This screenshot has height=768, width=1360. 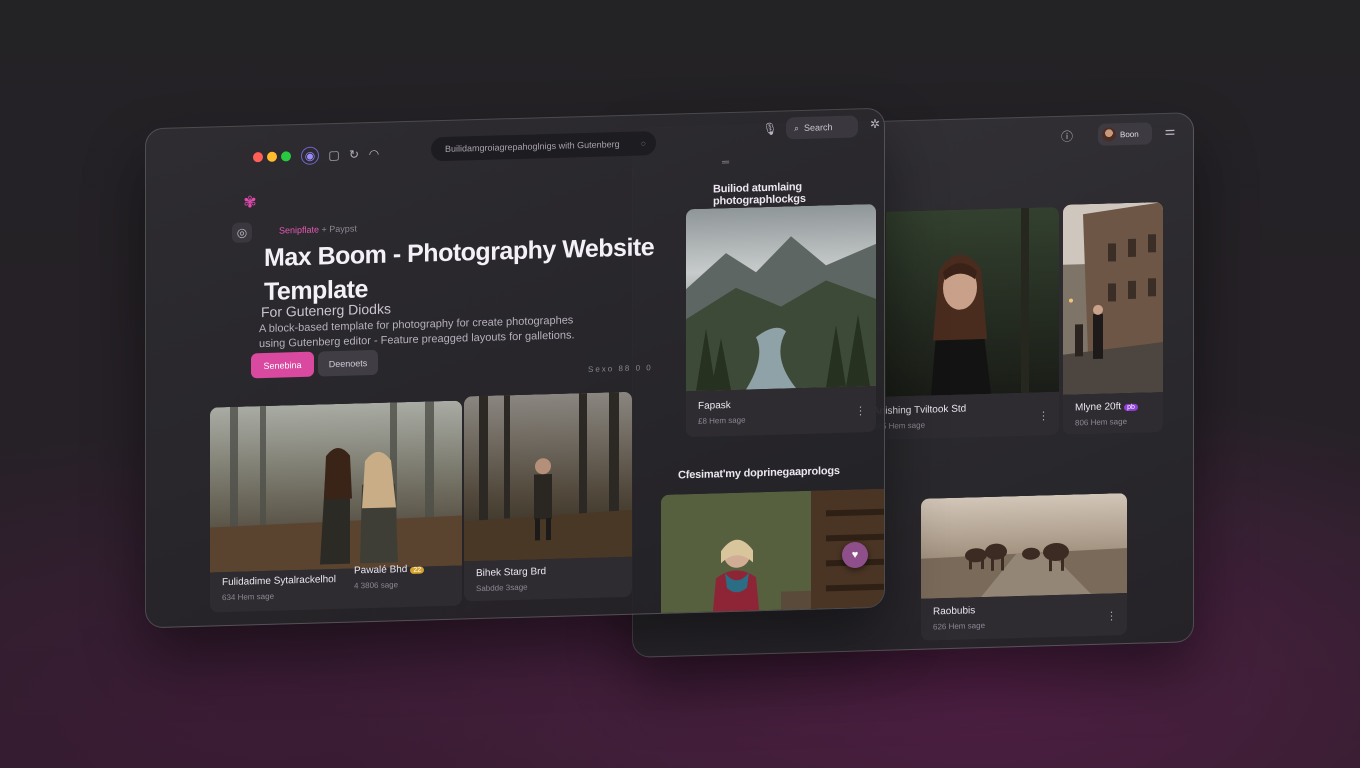 I want to click on collection-card: Raobubis 626 Hem sage ⋮, so click(x=1024, y=567).